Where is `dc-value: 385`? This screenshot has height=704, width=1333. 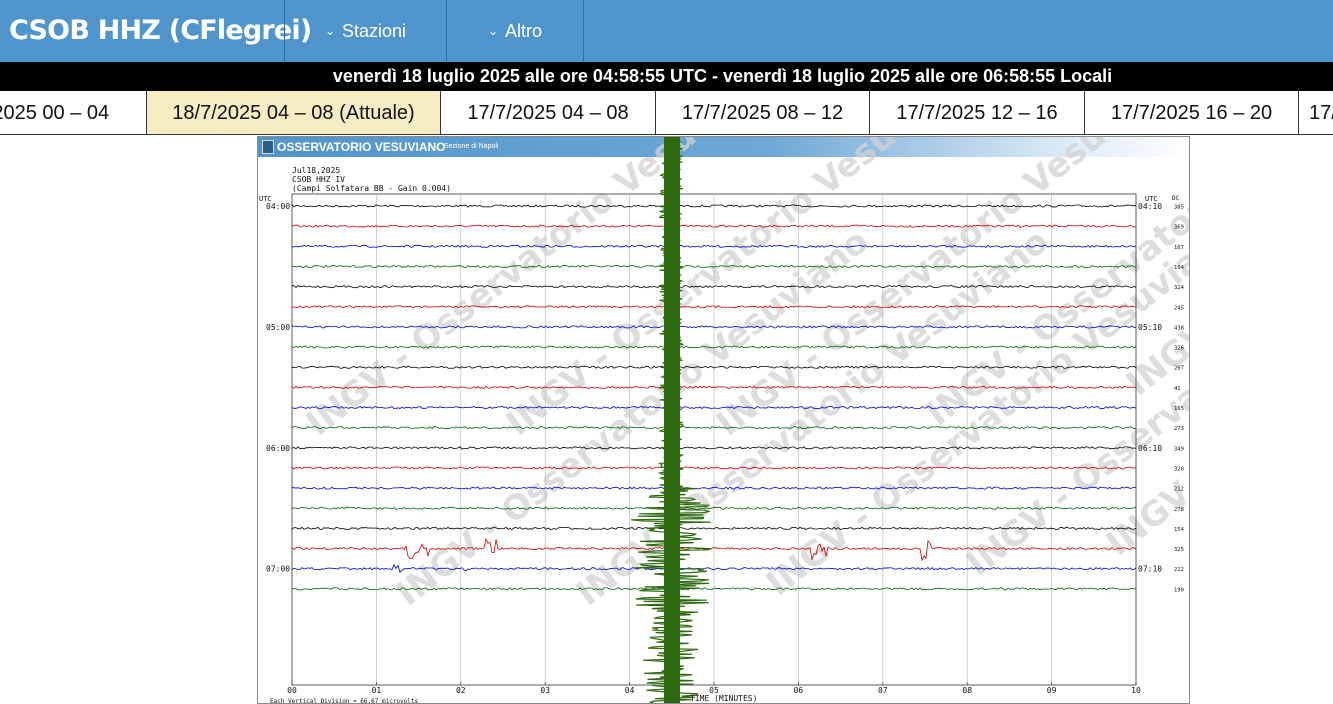 dc-value: 385 is located at coordinates (1179, 208).